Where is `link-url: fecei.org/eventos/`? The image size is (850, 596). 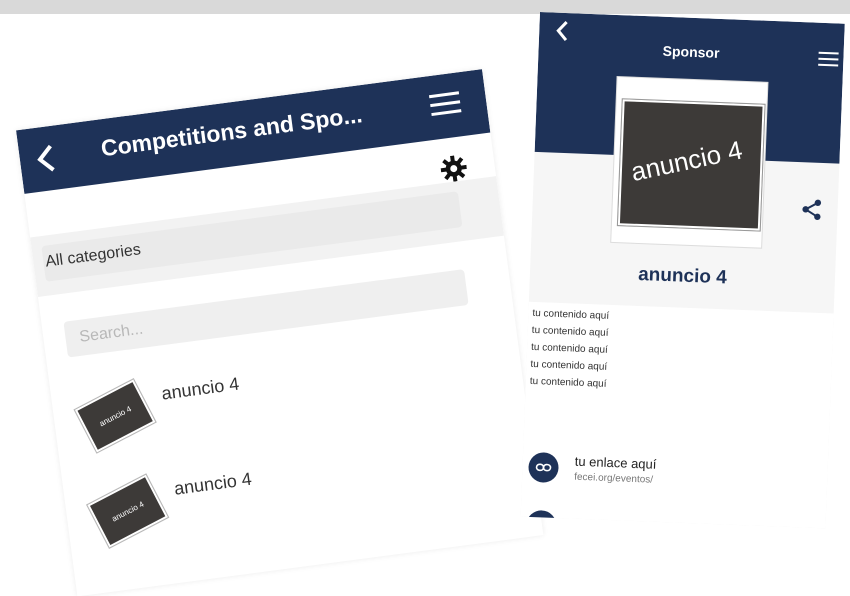 link-url: fecei.org/eventos/ is located at coordinates (613, 479).